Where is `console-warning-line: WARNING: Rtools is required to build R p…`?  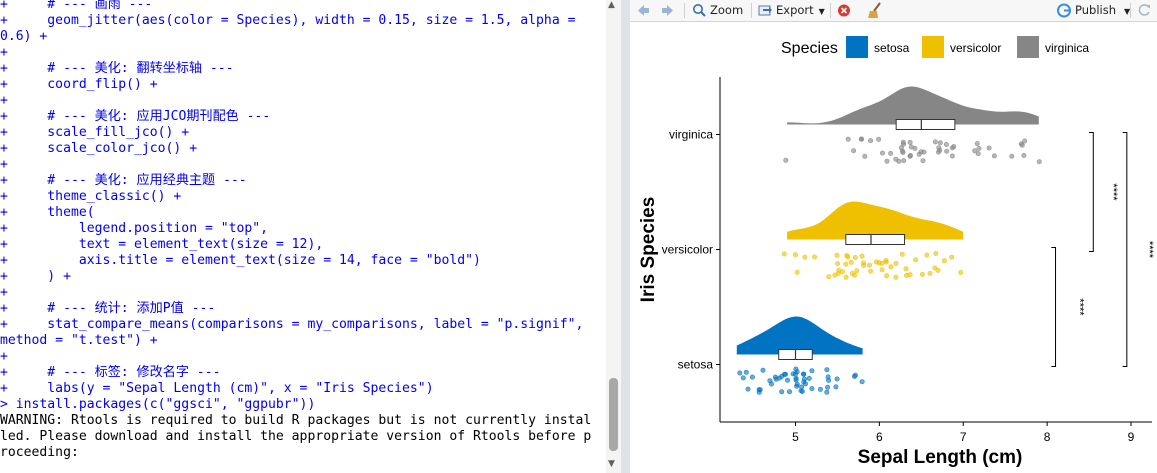
console-warning-line: WARNING: Rtools is required to build R p… is located at coordinates (296, 420).